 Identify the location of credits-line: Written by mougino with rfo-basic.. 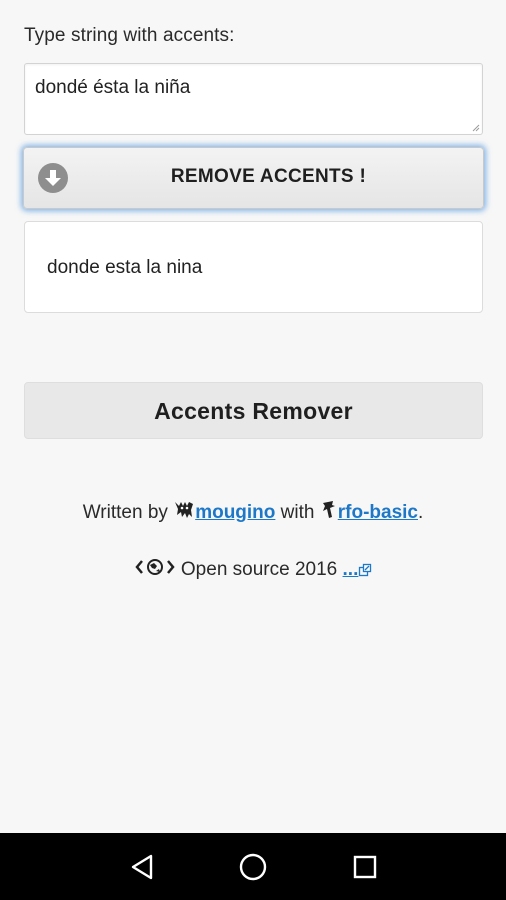
(253, 512).